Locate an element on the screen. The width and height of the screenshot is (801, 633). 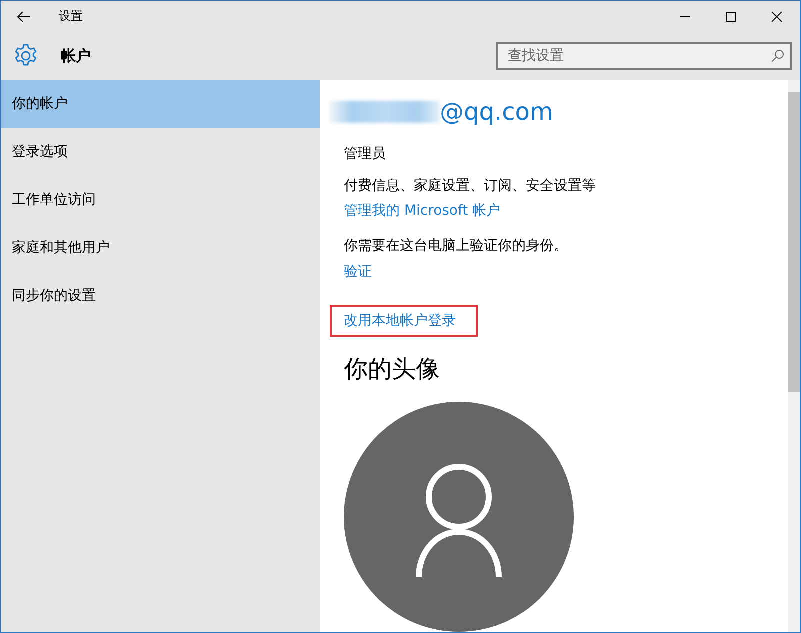
manage-account-link: 管理我的 Microsoft 帐户 is located at coordinates (422, 211).